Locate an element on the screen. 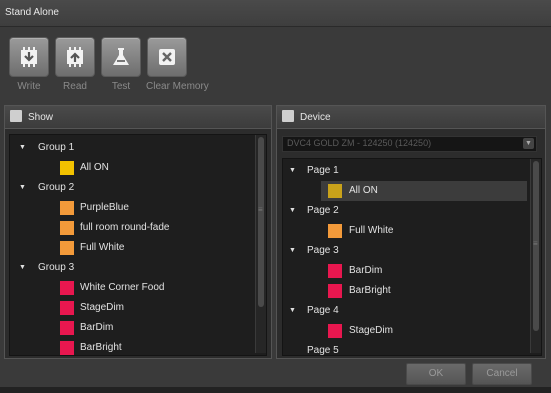  device-scrollbar: ≡ is located at coordinates (535, 256).